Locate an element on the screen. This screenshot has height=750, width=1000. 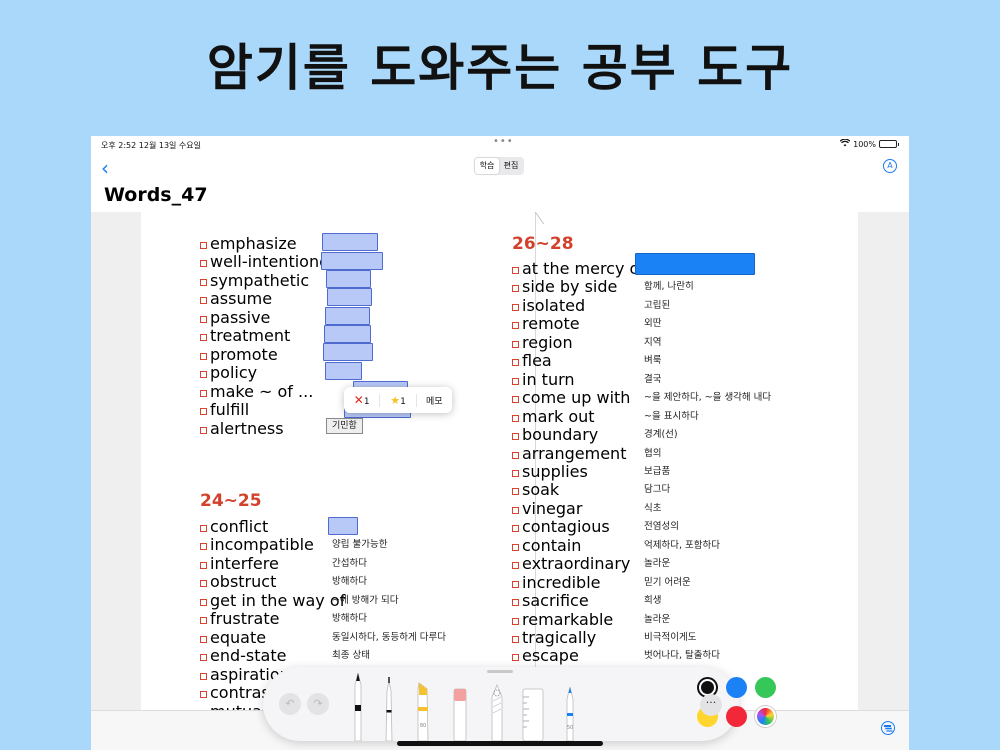
vocab-word: emphasize is located at coordinates (248, 243).